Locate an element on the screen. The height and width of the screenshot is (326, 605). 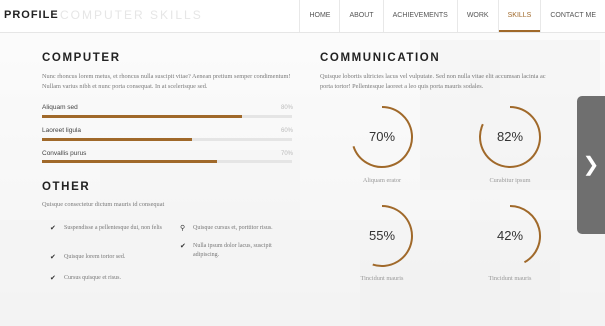
progress-circle: 42% is located at coordinates (510, 236).